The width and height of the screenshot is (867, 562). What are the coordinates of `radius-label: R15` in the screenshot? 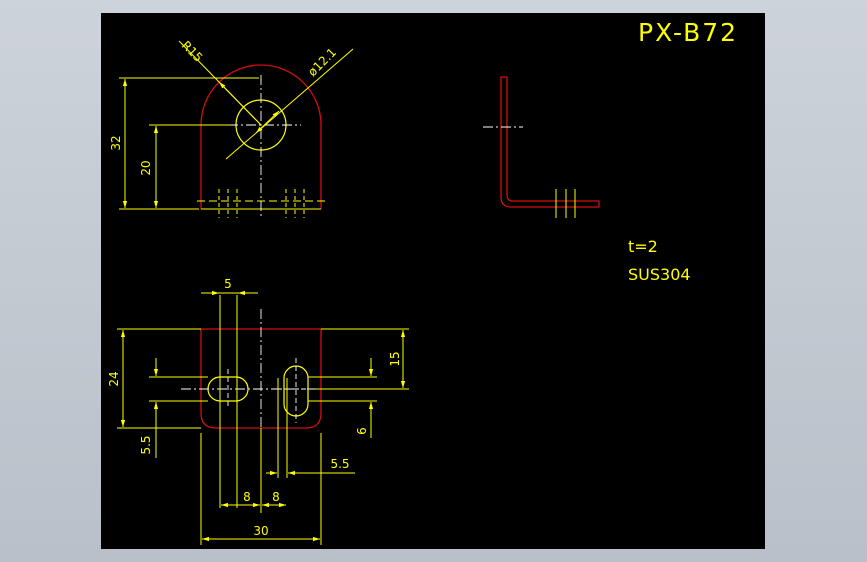 It's located at (192, 51).